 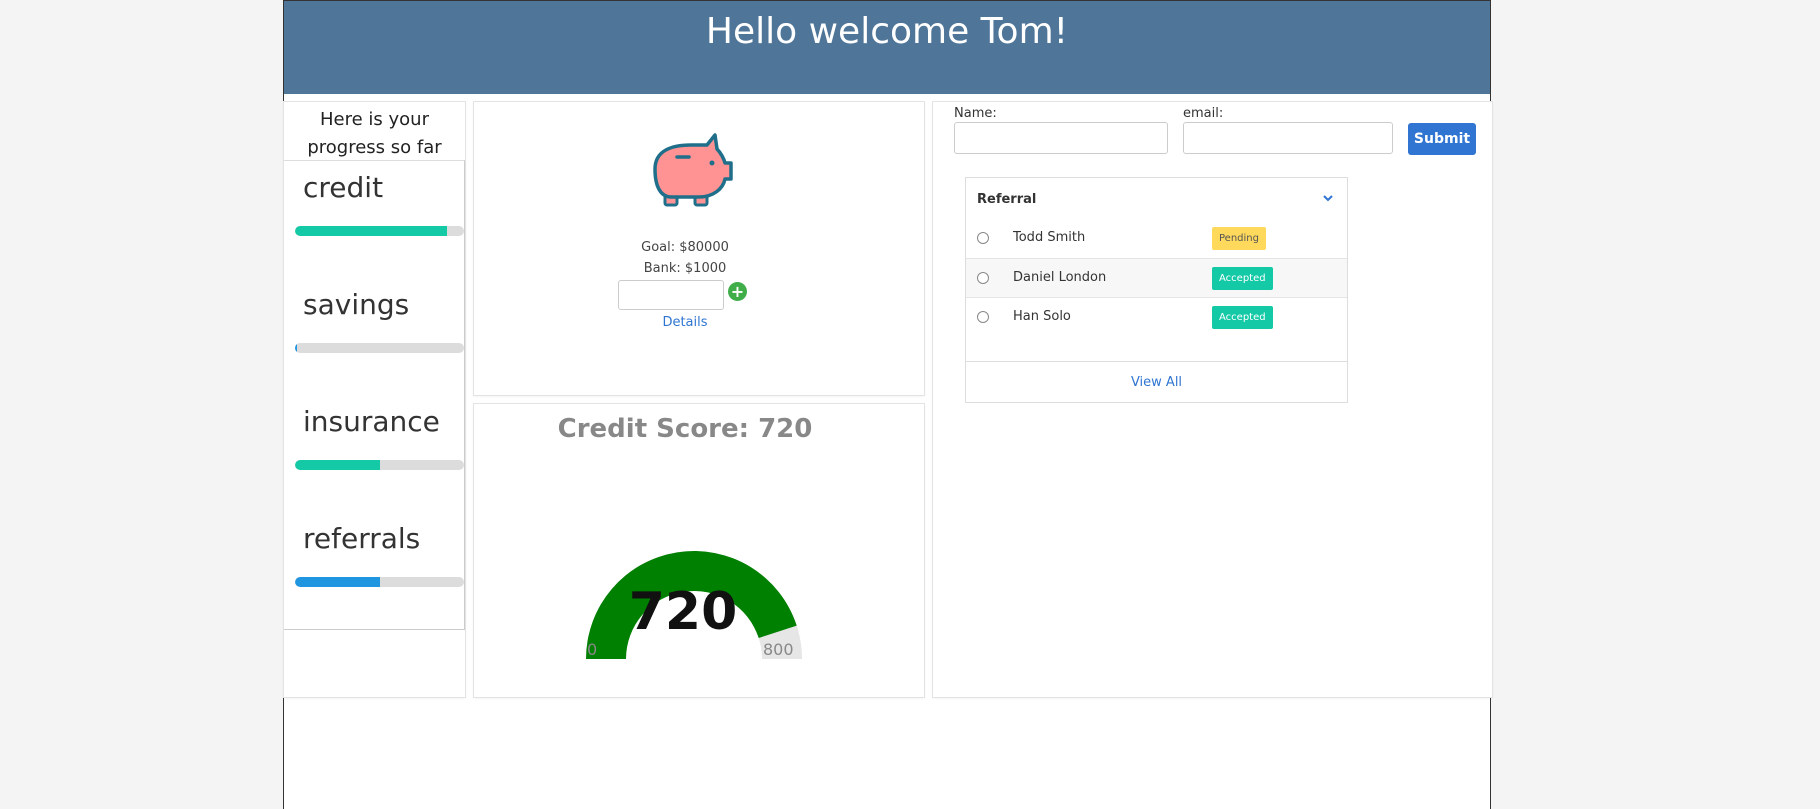 I want to click on credit-score-panel: Credit Score: 720 720 0 800, so click(x=699, y=550).